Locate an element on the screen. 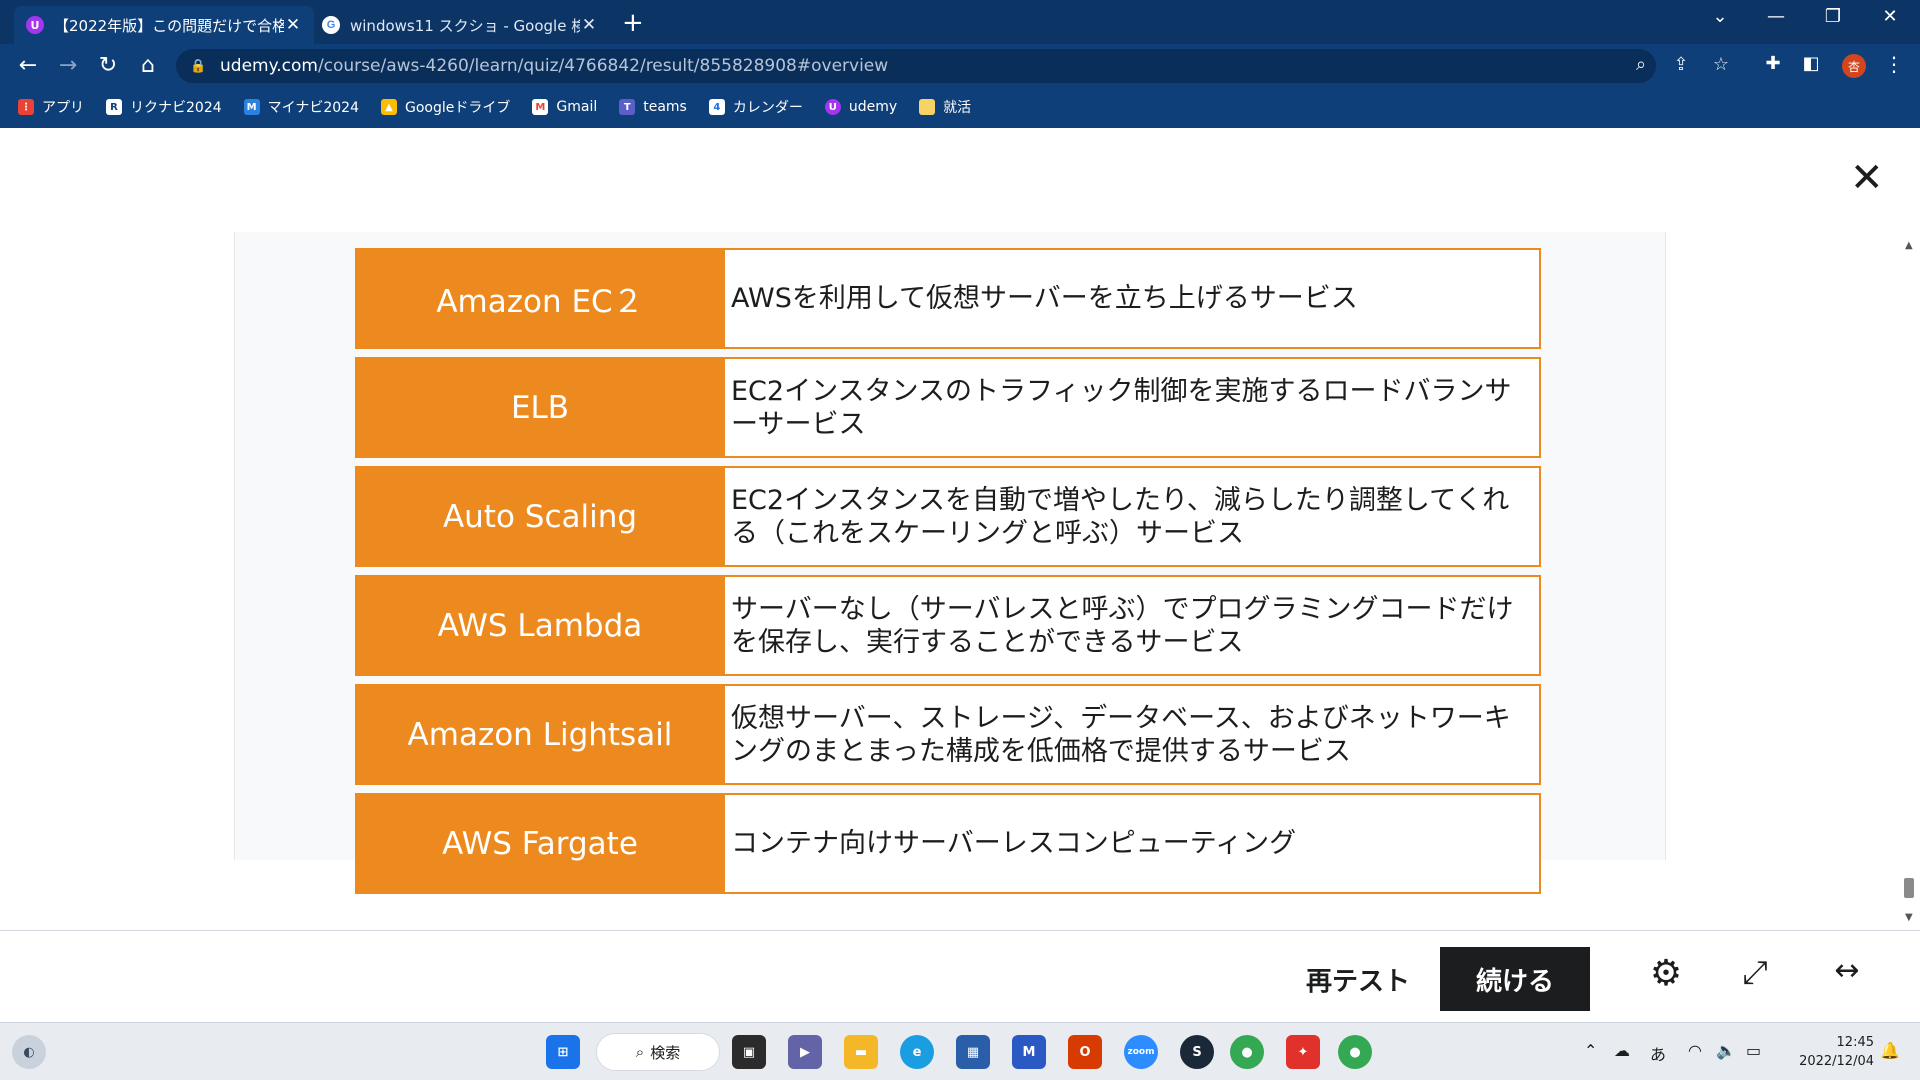  expand-width-icon: ↔ is located at coordinates (1847, 970).